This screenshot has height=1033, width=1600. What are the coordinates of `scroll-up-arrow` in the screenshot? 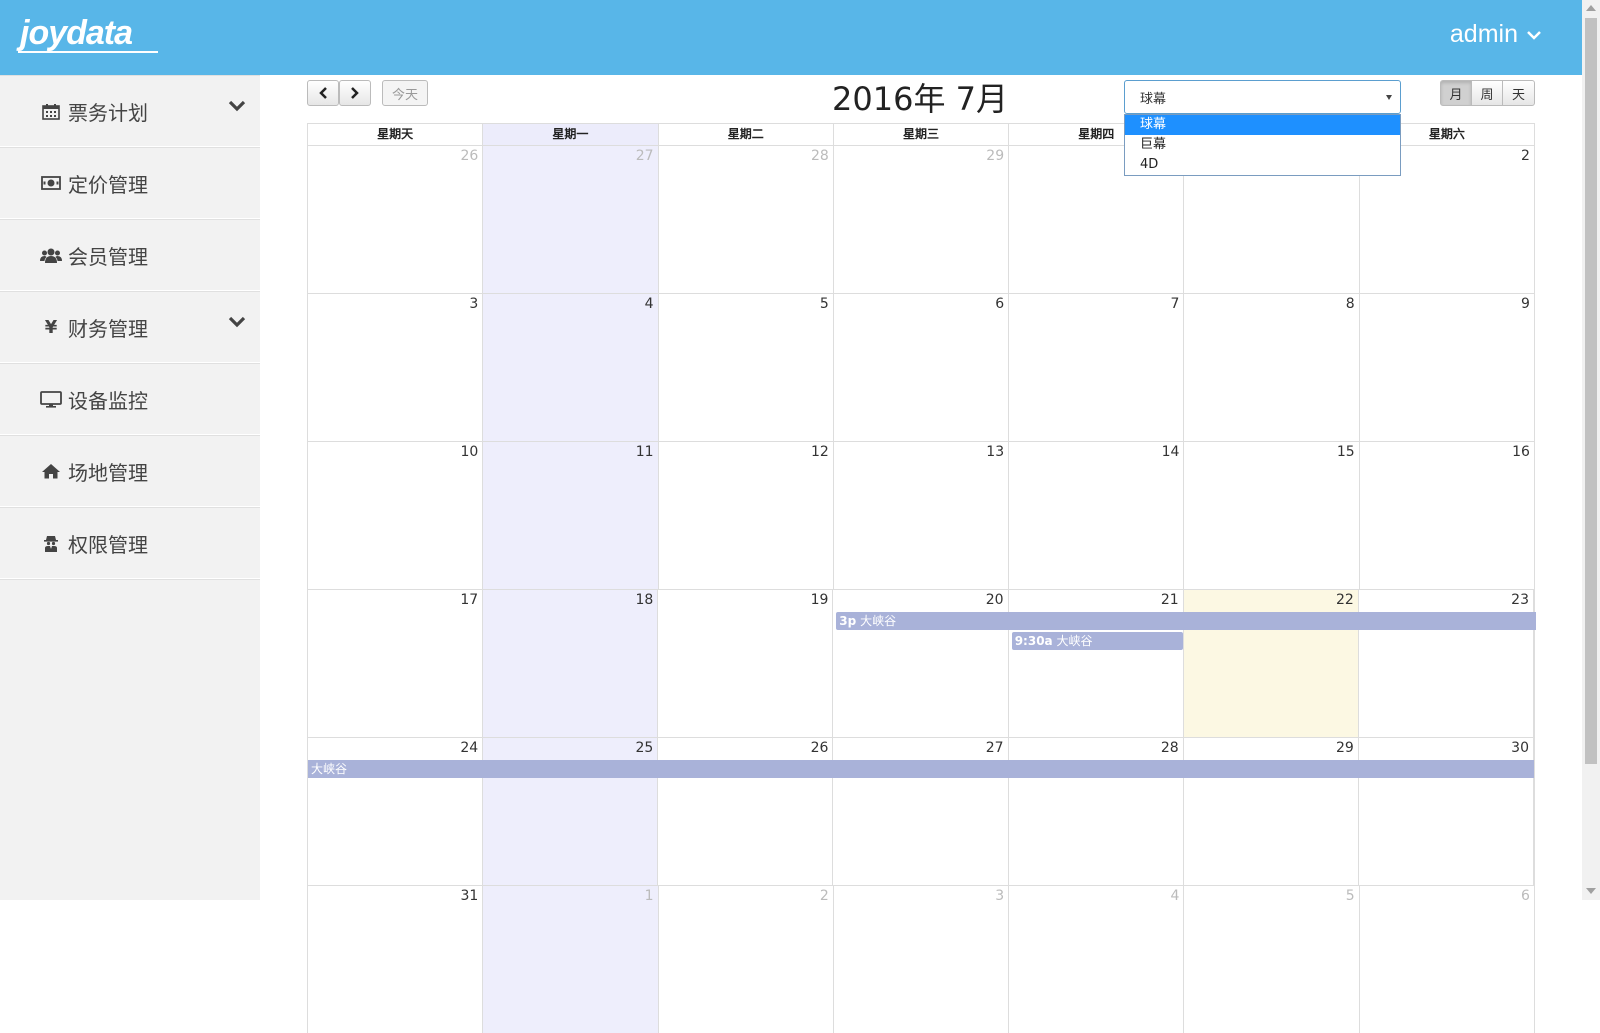 It's located at (1591, 8).